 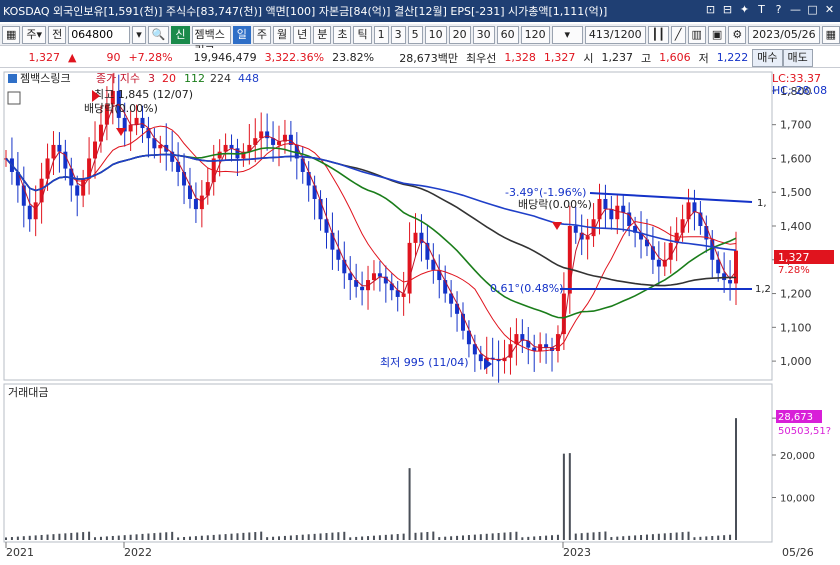 What do you see at coordinates (567, 34) in the screenshot?
I see `interval-custom-select: ▾` at bounding box center [567, 34].